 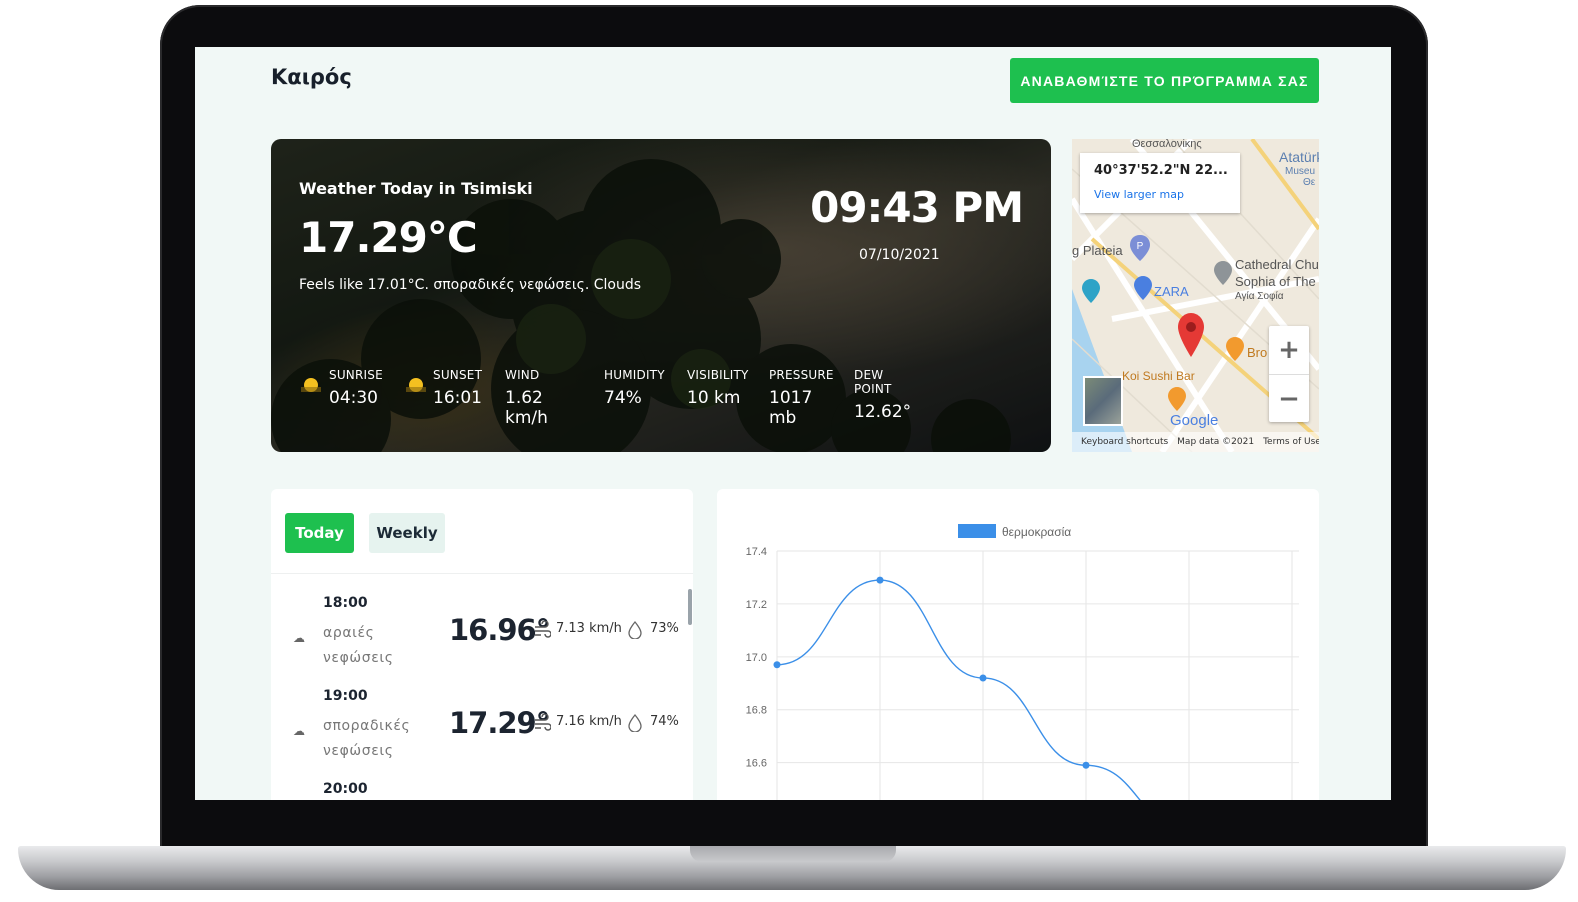 I want to click on zoom-controls: + −, so click(x=1289, y=374).